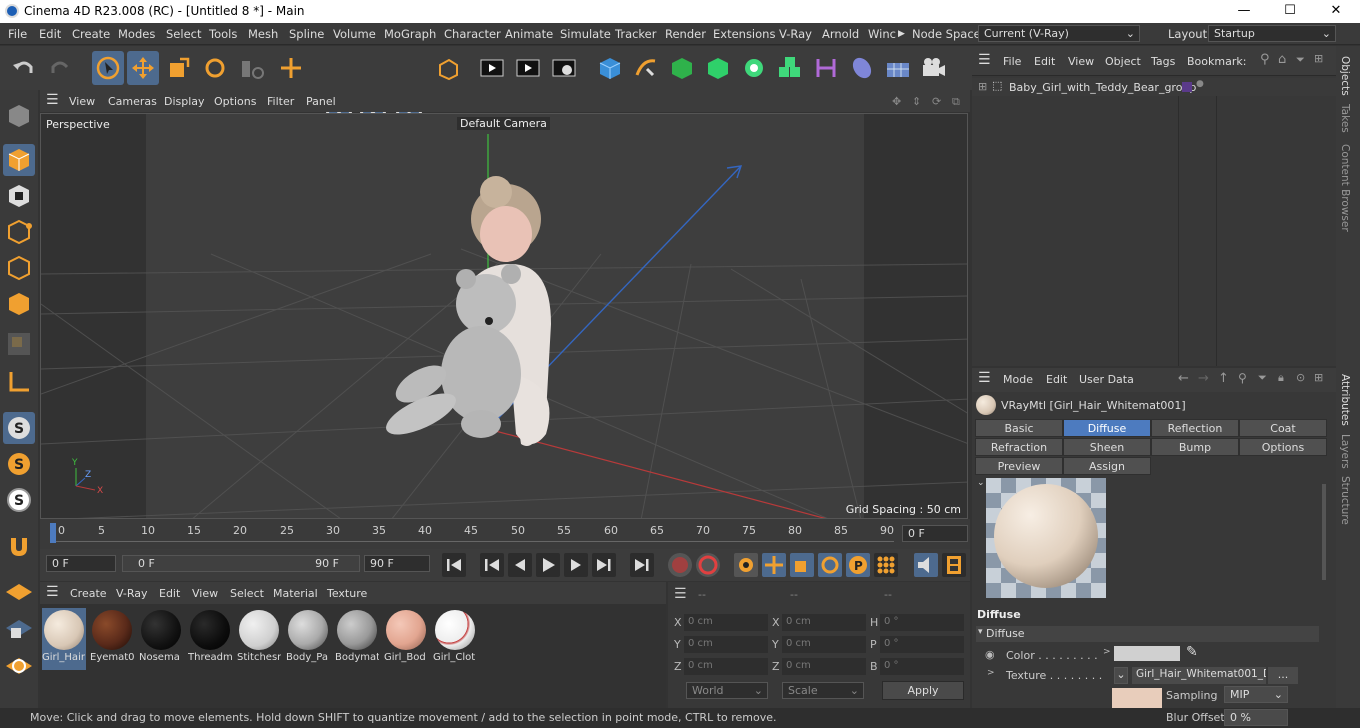 This screenshot has width=1360, height=728. I want to click on menu-arnold: Arnold, so click(840, 34).